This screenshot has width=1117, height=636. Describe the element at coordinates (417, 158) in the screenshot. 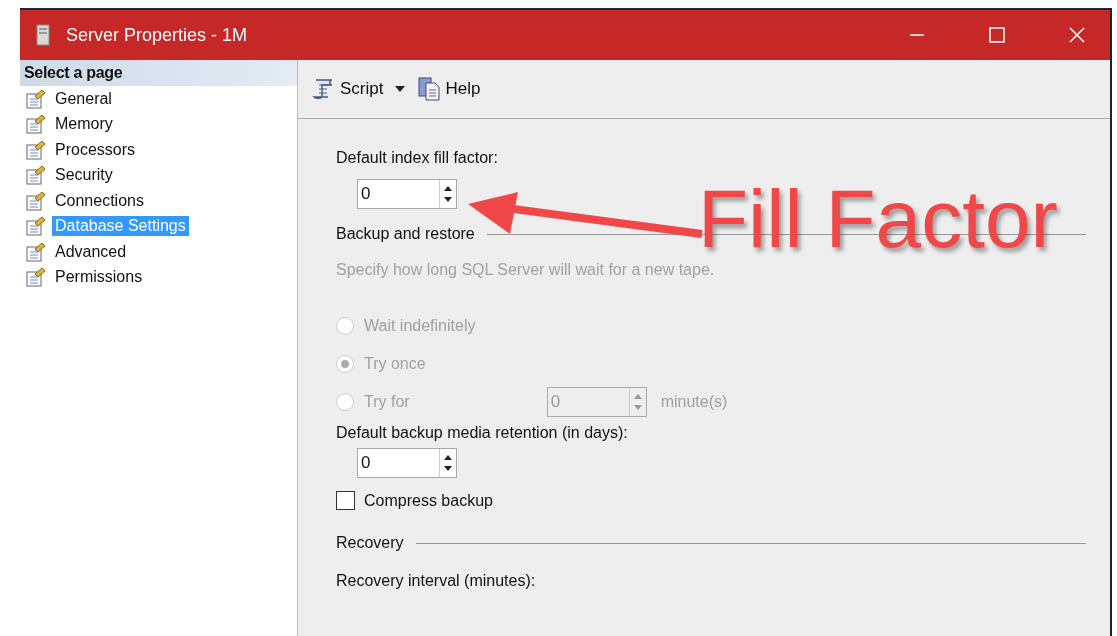

I see `field-label: Default index fill factor:` at that location.